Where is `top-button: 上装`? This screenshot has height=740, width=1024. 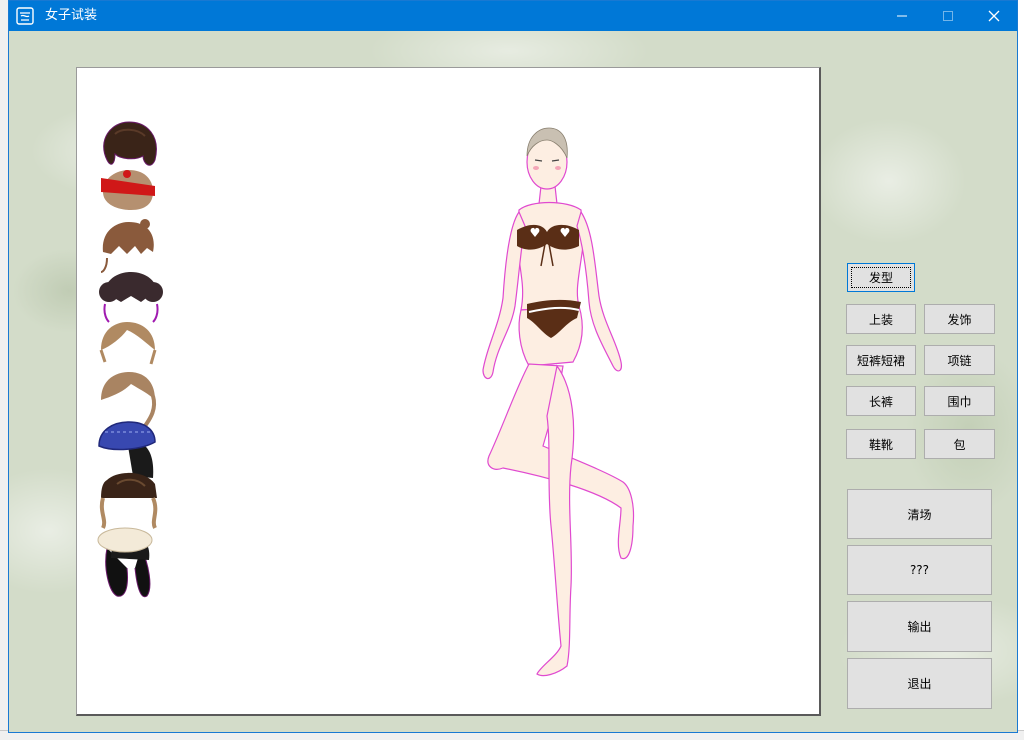
top-button: 上装 is located at coordinates (881, 319).